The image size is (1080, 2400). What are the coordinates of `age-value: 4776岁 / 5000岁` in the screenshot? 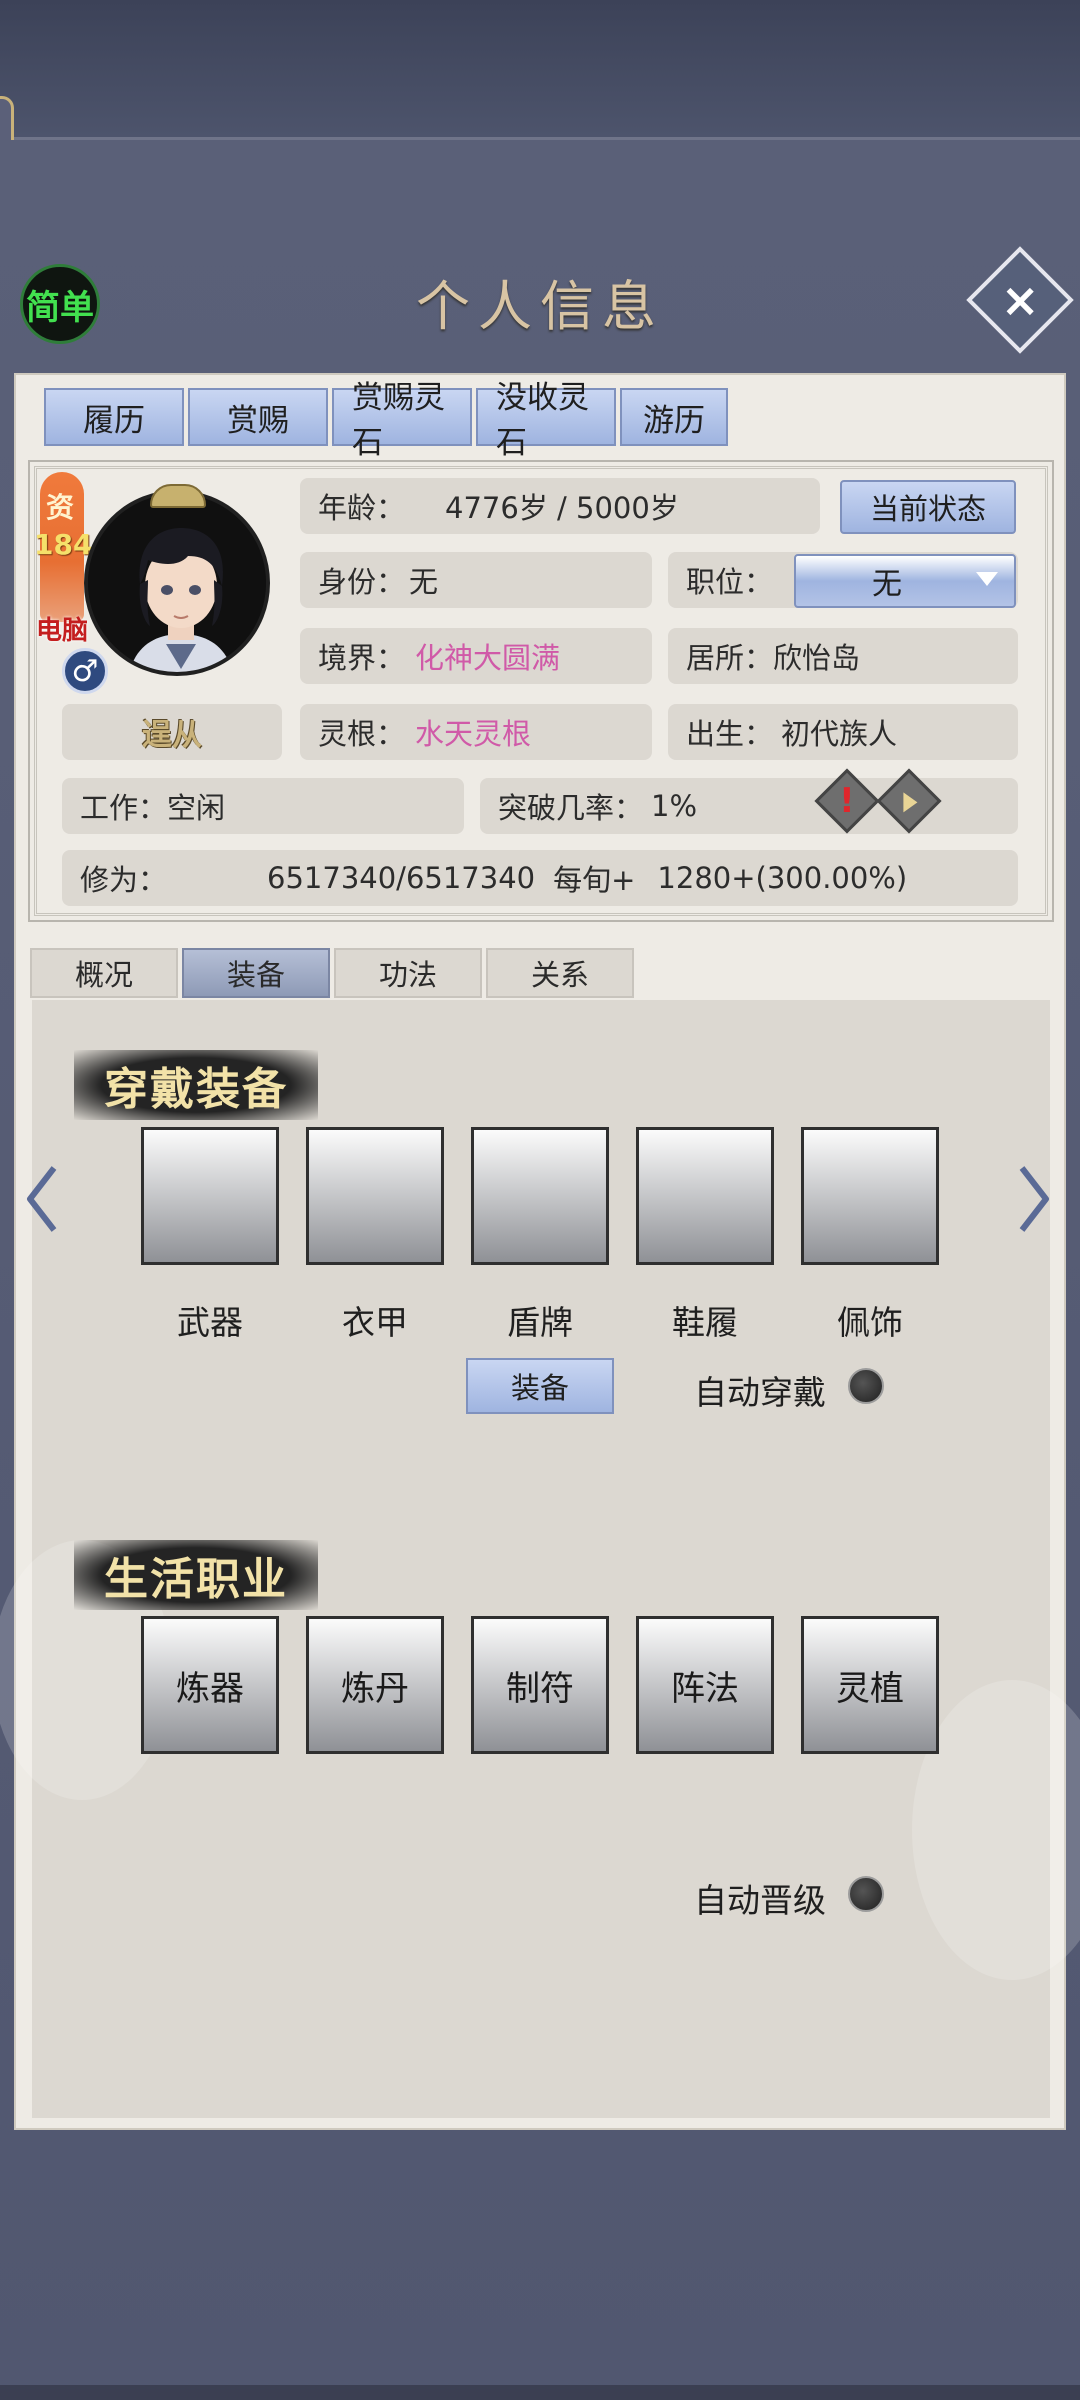 It's located at (562, 508).